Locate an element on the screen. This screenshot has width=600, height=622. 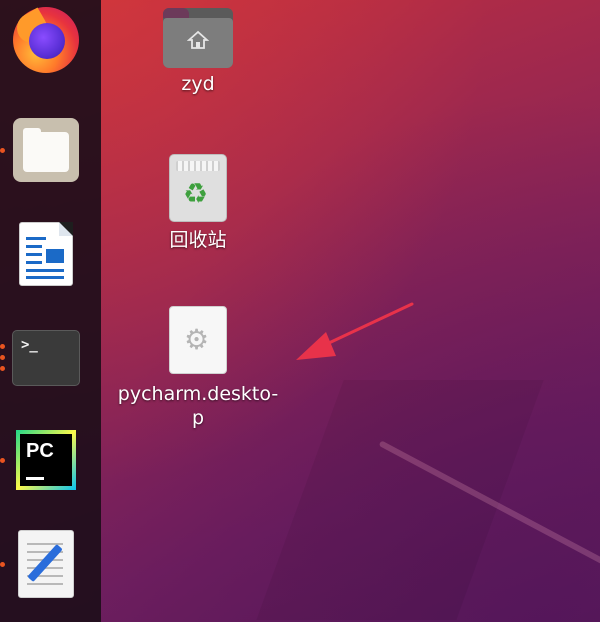
recycle-icon: ♻ is located at coordinates (196, 193).